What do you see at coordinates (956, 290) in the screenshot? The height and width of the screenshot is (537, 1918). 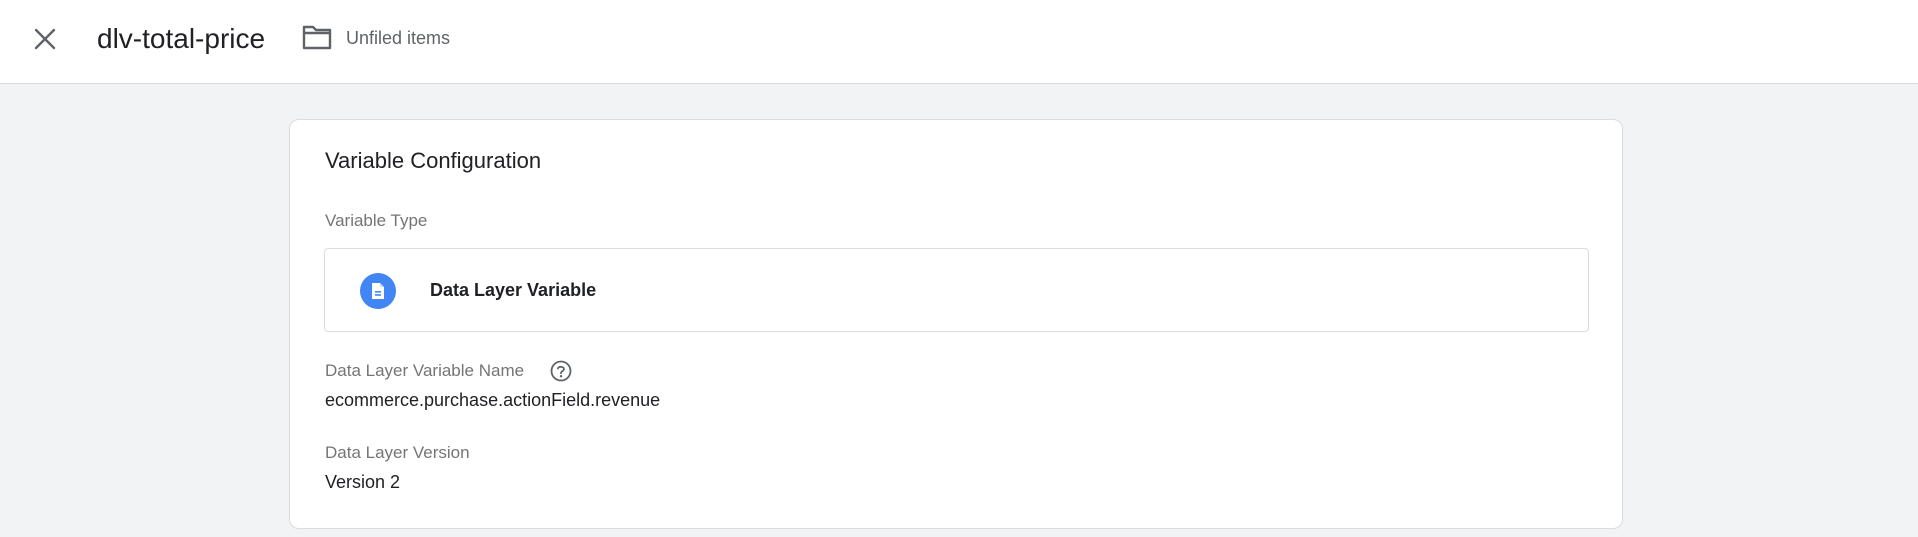 I see `variable-type-selector: Data Layer Variable` at bounding box center [956, 290].